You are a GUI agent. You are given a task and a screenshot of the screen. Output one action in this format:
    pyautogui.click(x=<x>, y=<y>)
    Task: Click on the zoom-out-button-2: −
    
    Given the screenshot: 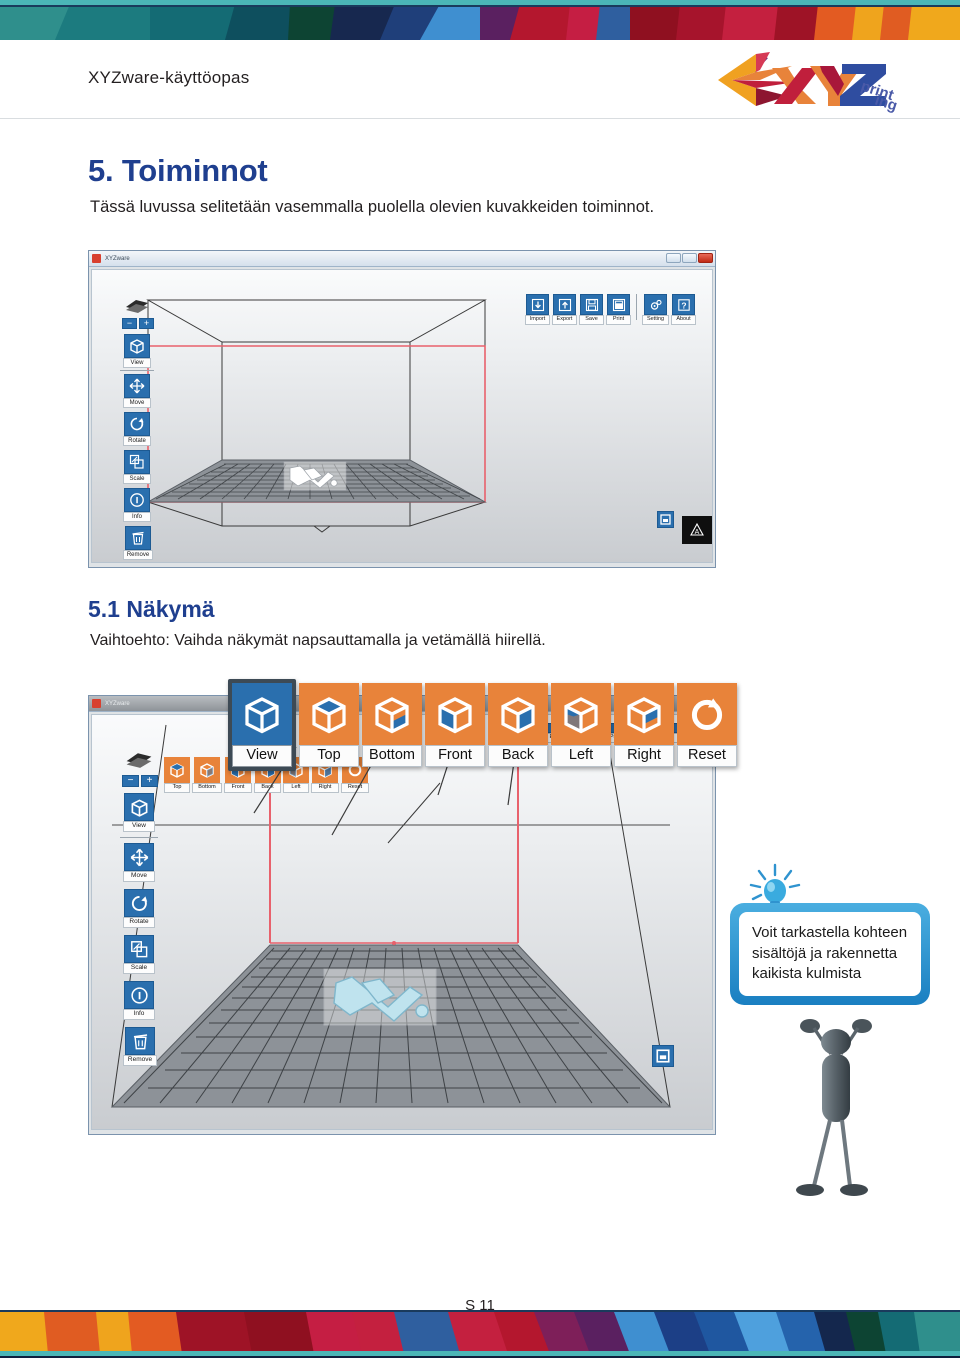 What is the action you would take?
    pyautogui.click(x=130, y=781)
    